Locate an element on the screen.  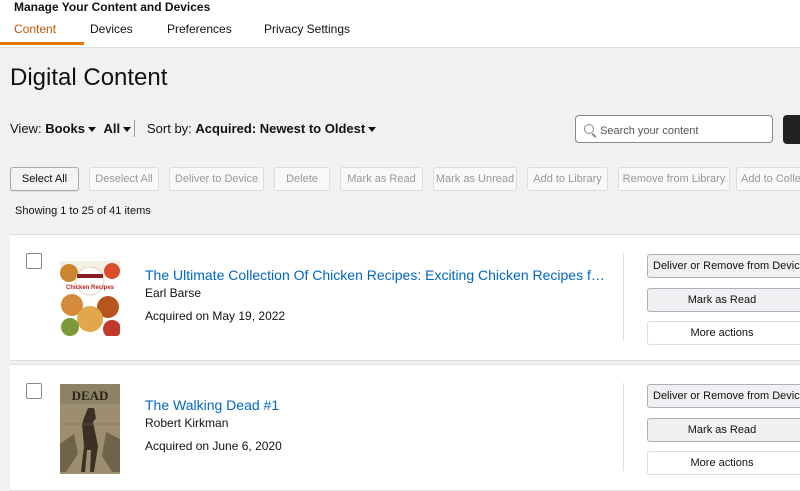
book-cover: DEAD is located at coordinates (90, 429).